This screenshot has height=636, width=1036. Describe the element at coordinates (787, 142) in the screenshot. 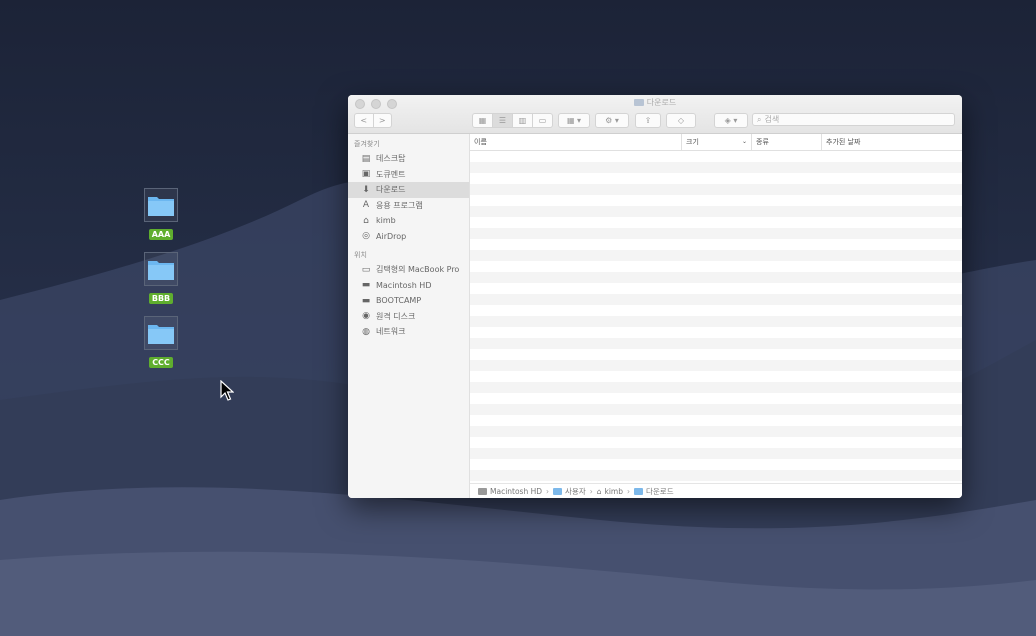

I see `column-header-kind: 종류` at that location.